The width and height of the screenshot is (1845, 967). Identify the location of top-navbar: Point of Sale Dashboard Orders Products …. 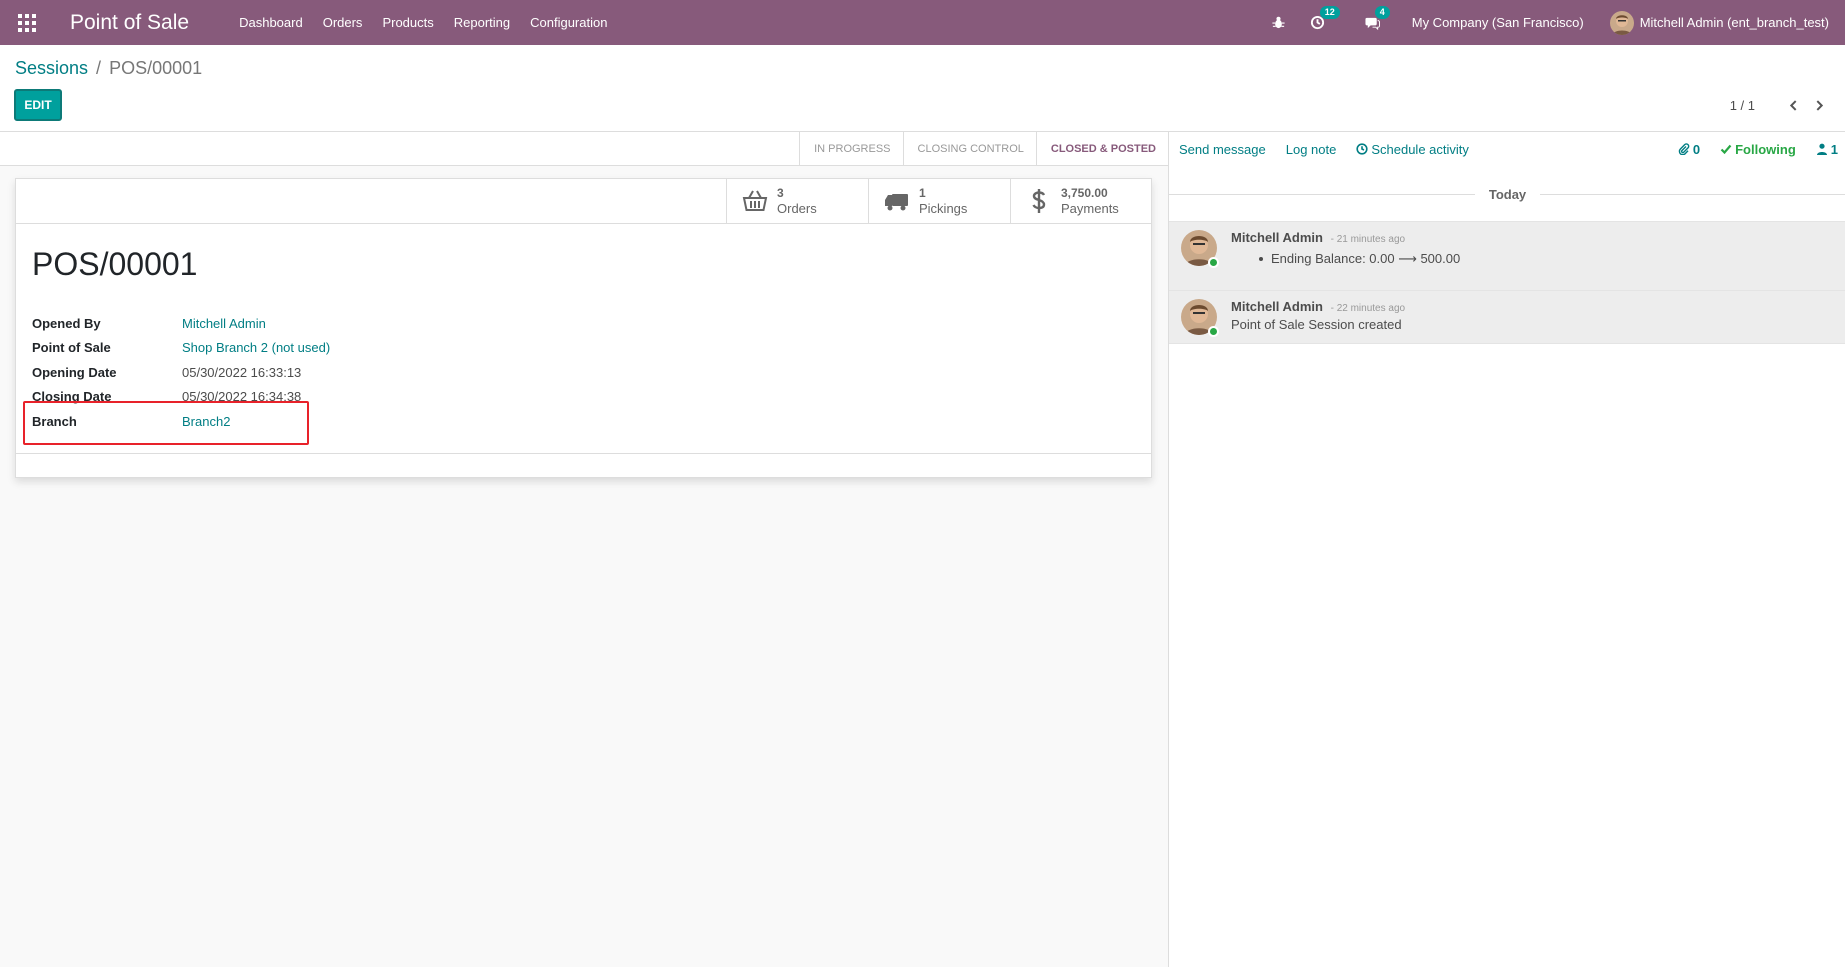
(922, 22).